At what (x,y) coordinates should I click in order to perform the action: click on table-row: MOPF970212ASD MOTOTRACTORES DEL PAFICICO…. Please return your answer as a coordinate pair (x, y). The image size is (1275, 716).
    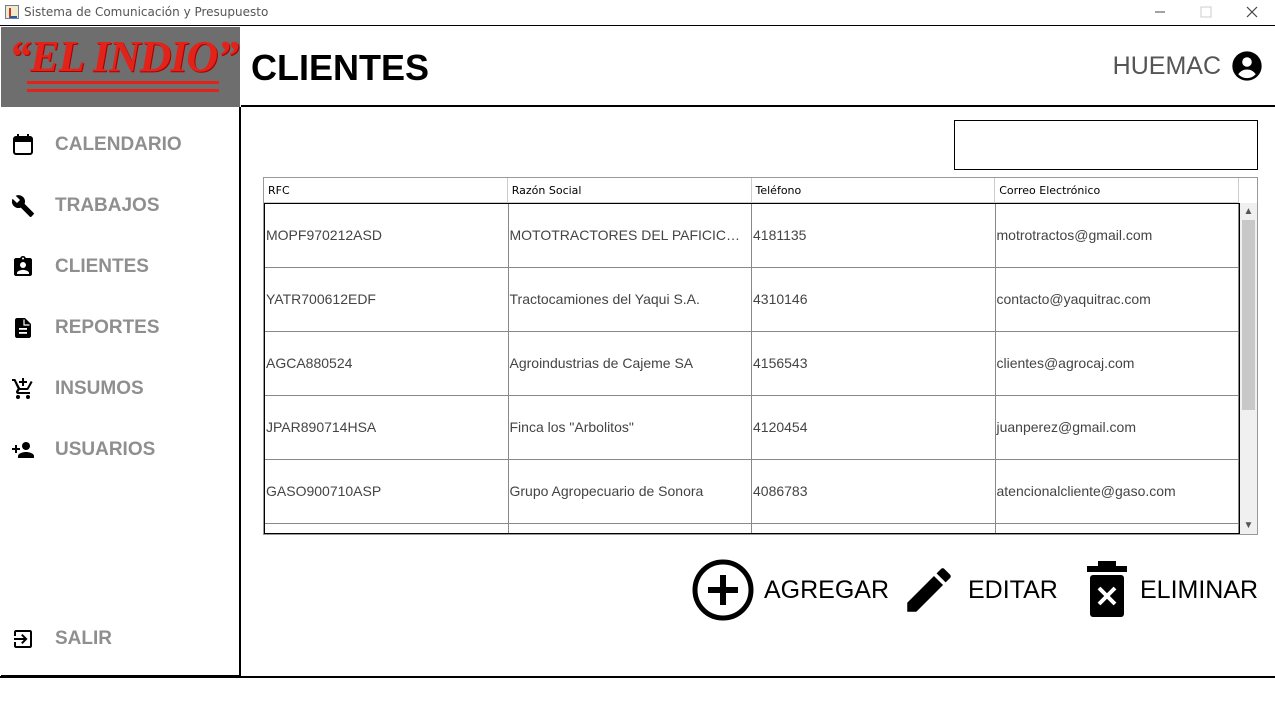
    Looking at the image, I should click on (752, 236).